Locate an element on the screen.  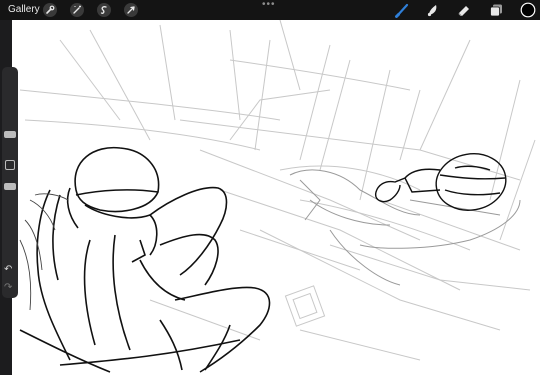
brush-opacity-slider is located at coordinates (10, 186).